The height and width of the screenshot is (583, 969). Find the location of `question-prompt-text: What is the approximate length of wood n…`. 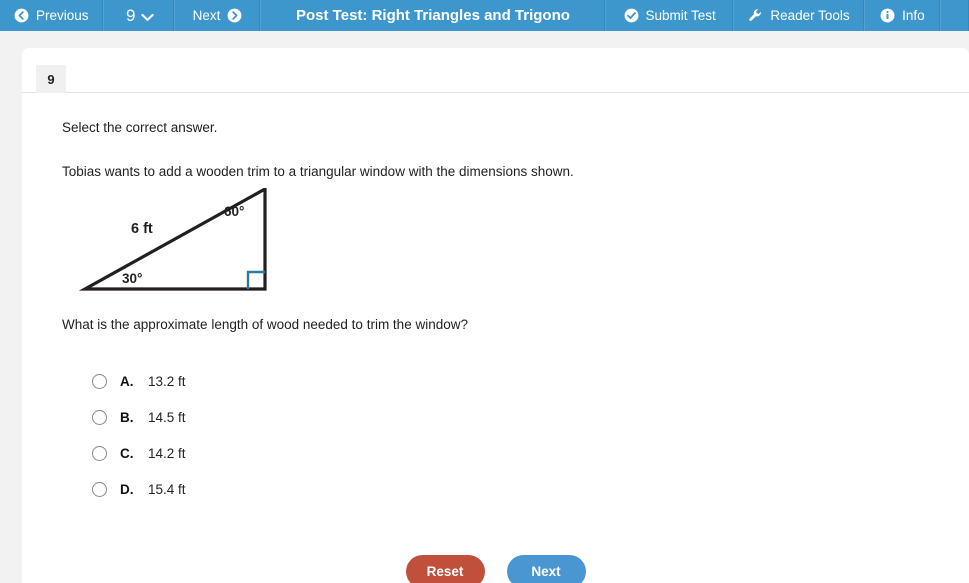

question-prompt-text: What is the approximate length of wood n… is located at coordinates (265, 324).